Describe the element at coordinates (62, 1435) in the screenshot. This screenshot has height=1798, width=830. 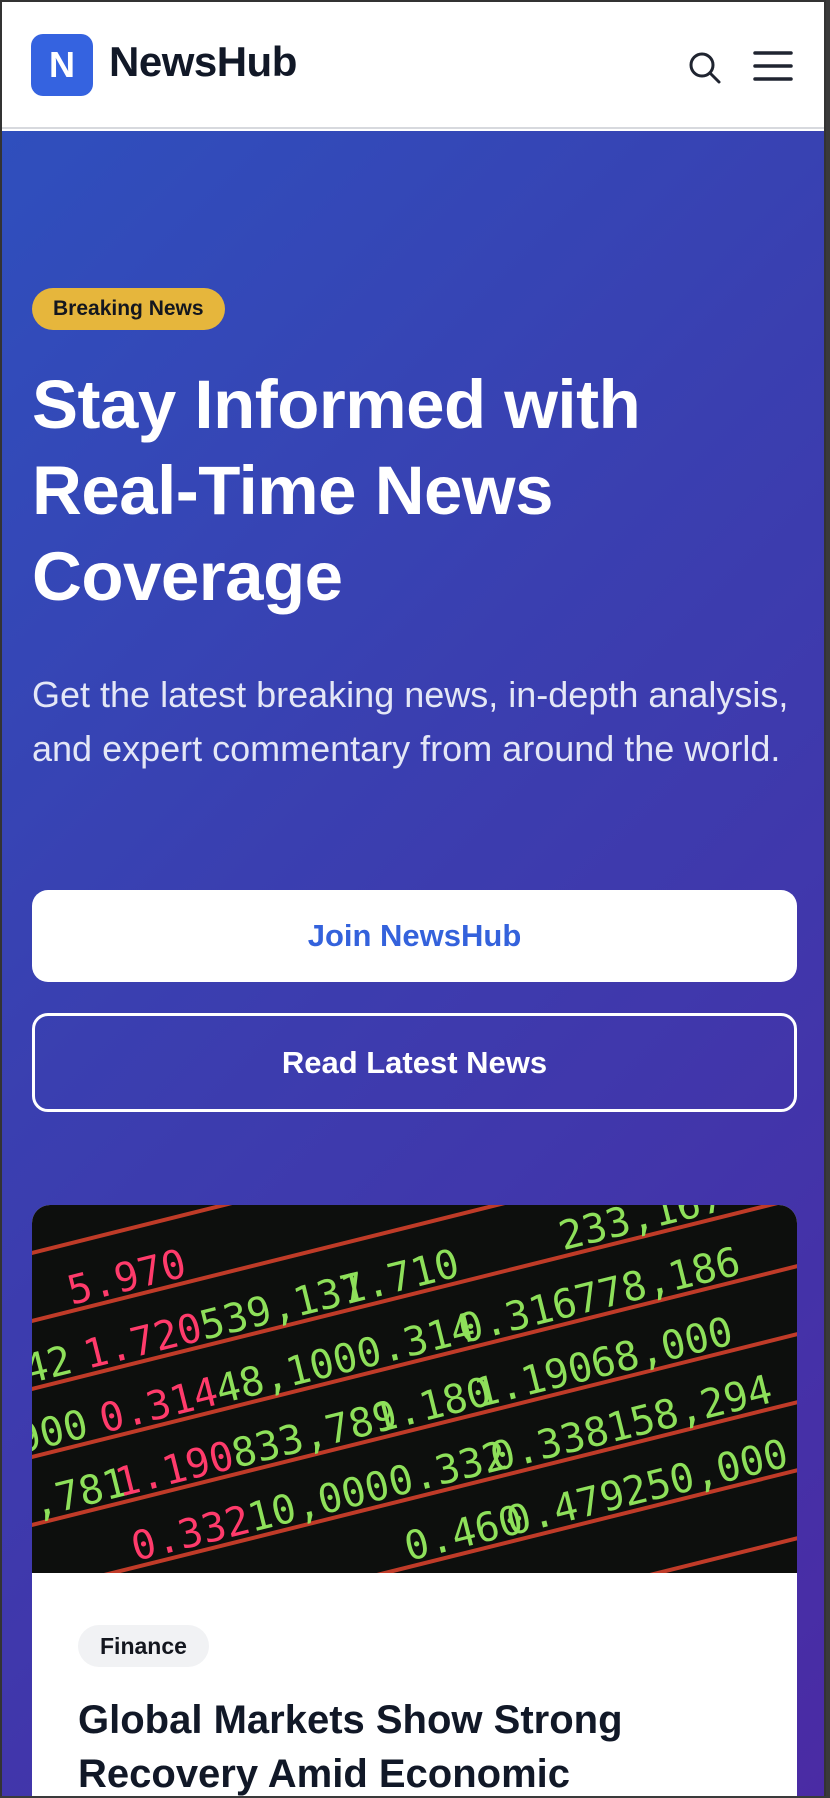
I see `ticker-value: ,900` at that location.